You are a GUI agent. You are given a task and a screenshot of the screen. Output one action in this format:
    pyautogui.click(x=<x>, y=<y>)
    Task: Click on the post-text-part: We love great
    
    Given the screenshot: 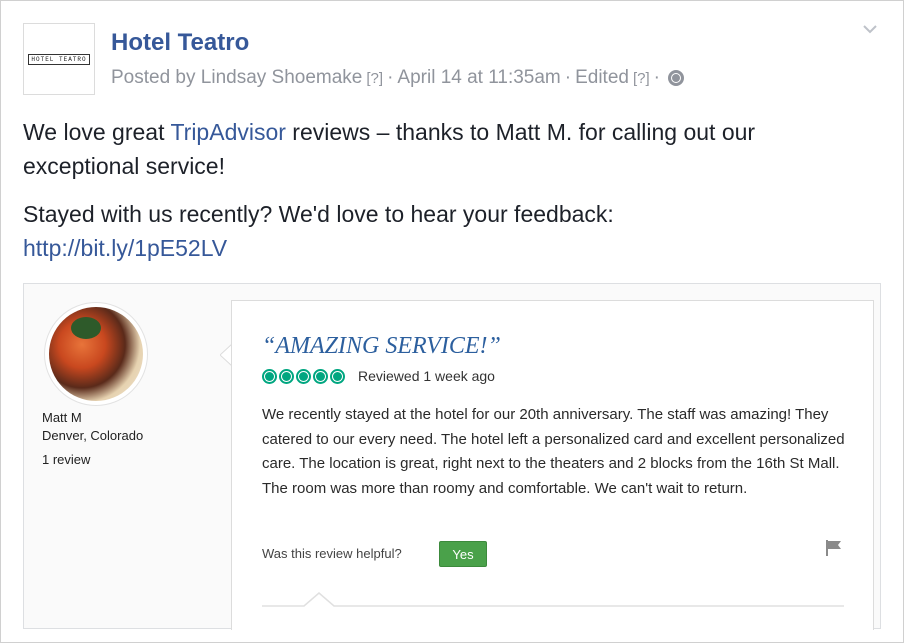 What is the action you would take?
    pyautogui.click(x=97, y=132)
    